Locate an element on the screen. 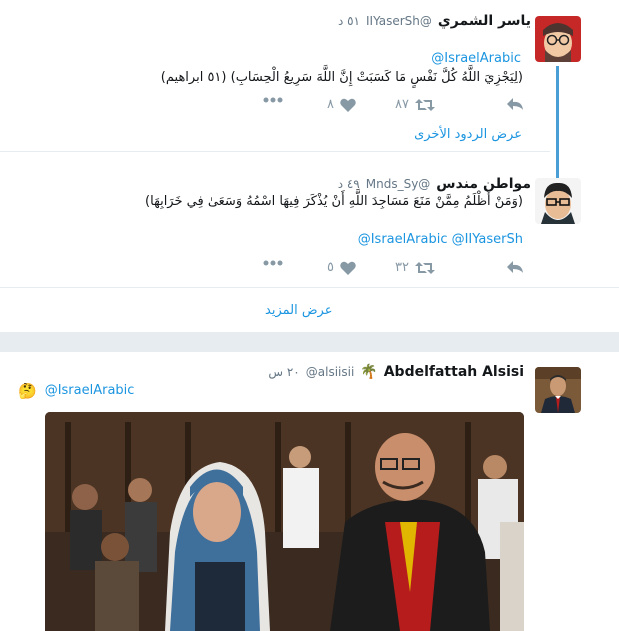 Image resolution: width=619 pixels, height=631 pixels. tweet-text: 🤔 @IsraelArabic is located at coordinates (76, 391).